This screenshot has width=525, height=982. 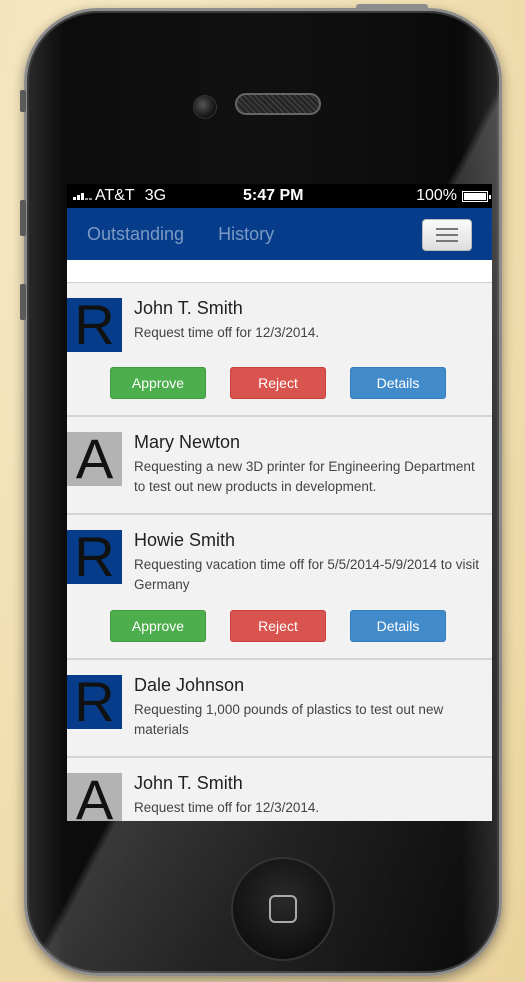 I want to click on requester-name: Mary Newton, so click(x=187, y=442).